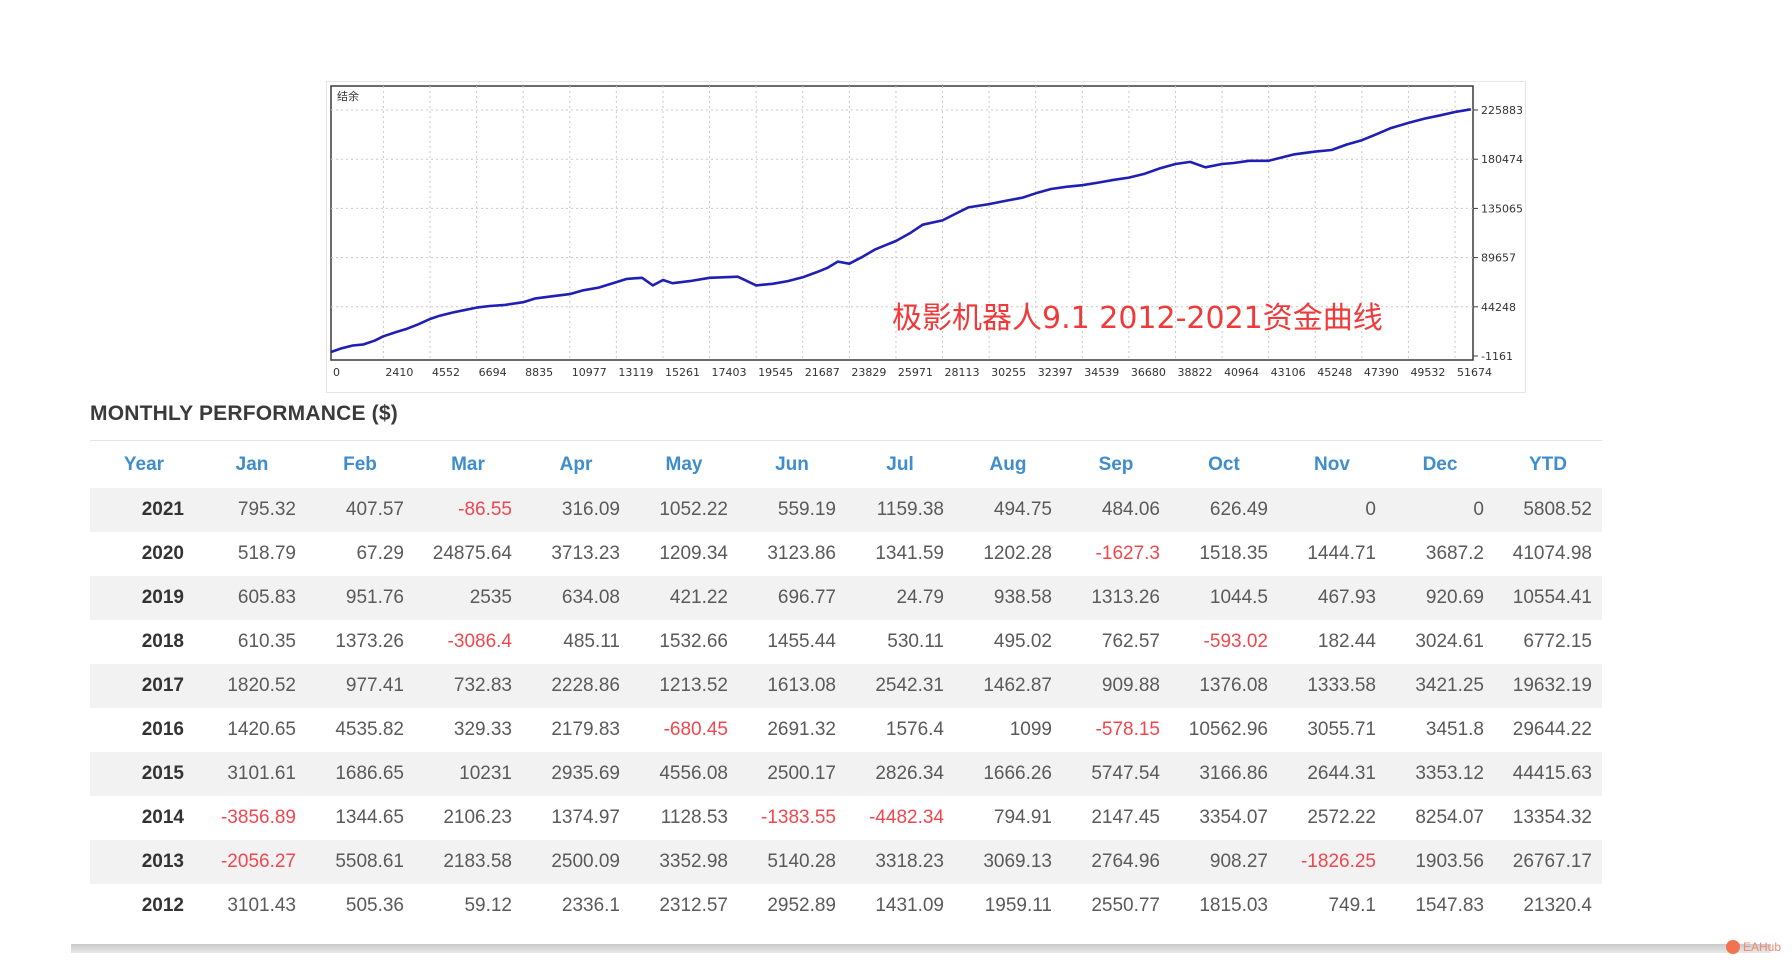 The image size is (1792, 962). What do you see at coordinates (1127, 553) in the screenshot?
I see `month-value-cell: -1627.3` at bounding box center [1127, 553].